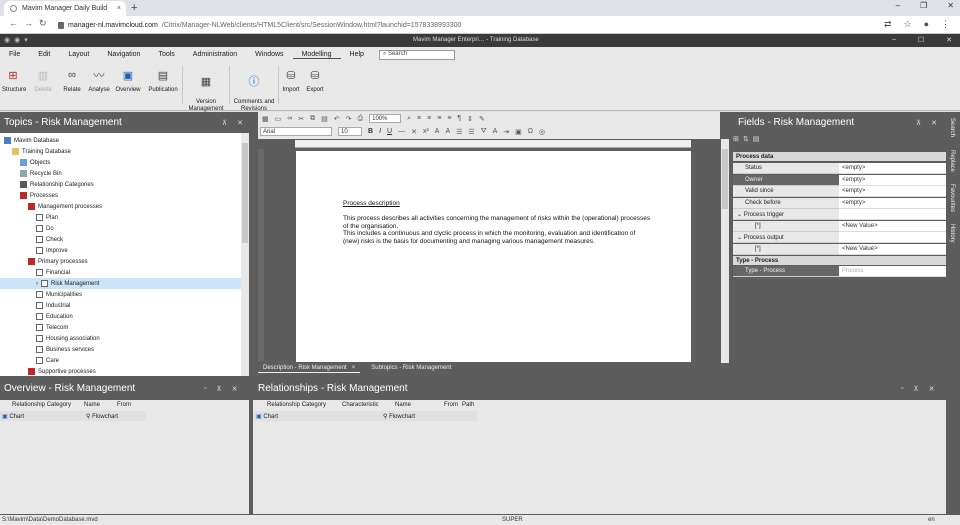 This screenshot has width=960, height=525. Describe the element at coordinates (44, 54) in the screenshot. I see `menu-edit: Edit` at that location.